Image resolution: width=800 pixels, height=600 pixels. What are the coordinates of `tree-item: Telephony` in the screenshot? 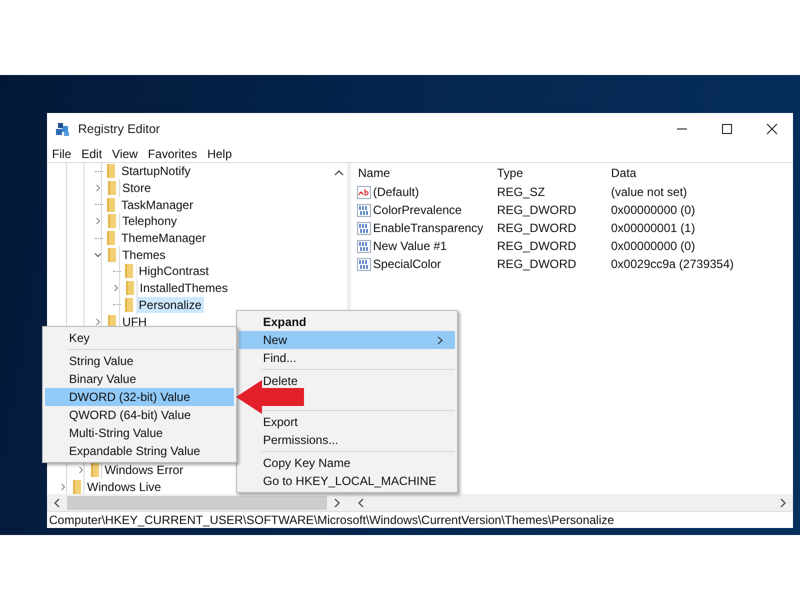 It's located at (149, 221).